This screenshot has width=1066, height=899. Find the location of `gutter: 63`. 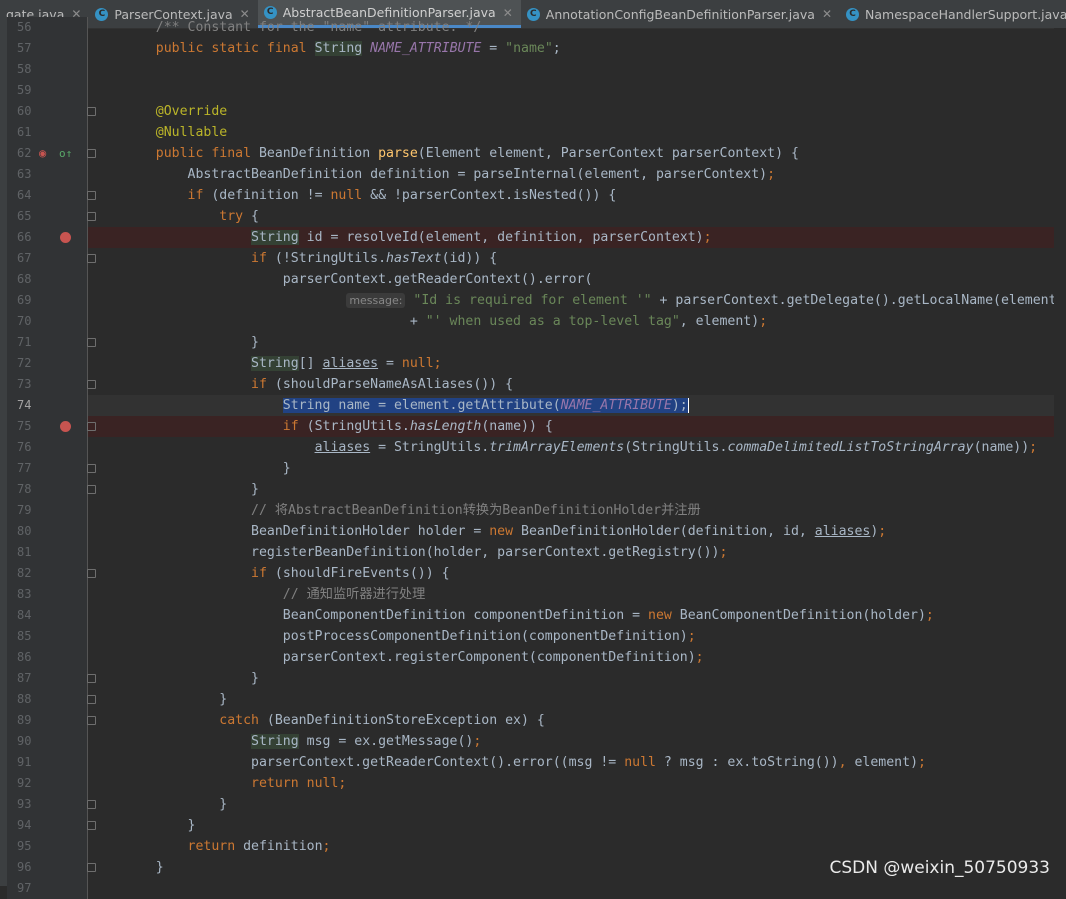

gutter: 63 is located at coordinates (47, 174).